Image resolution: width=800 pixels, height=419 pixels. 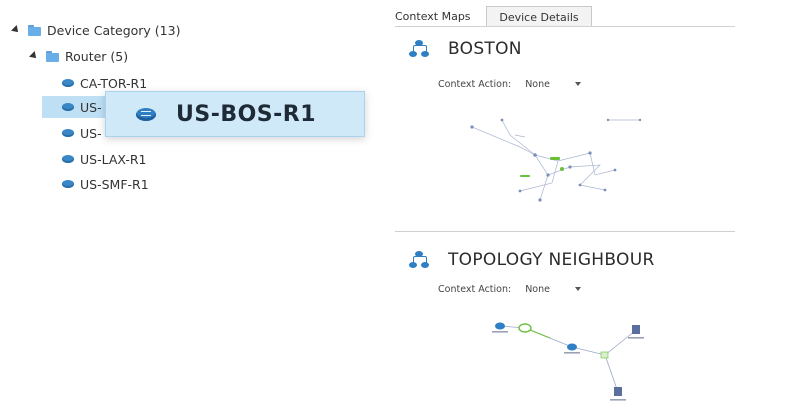 I want to click on boston-topology-map, so click(x=570, y=152).